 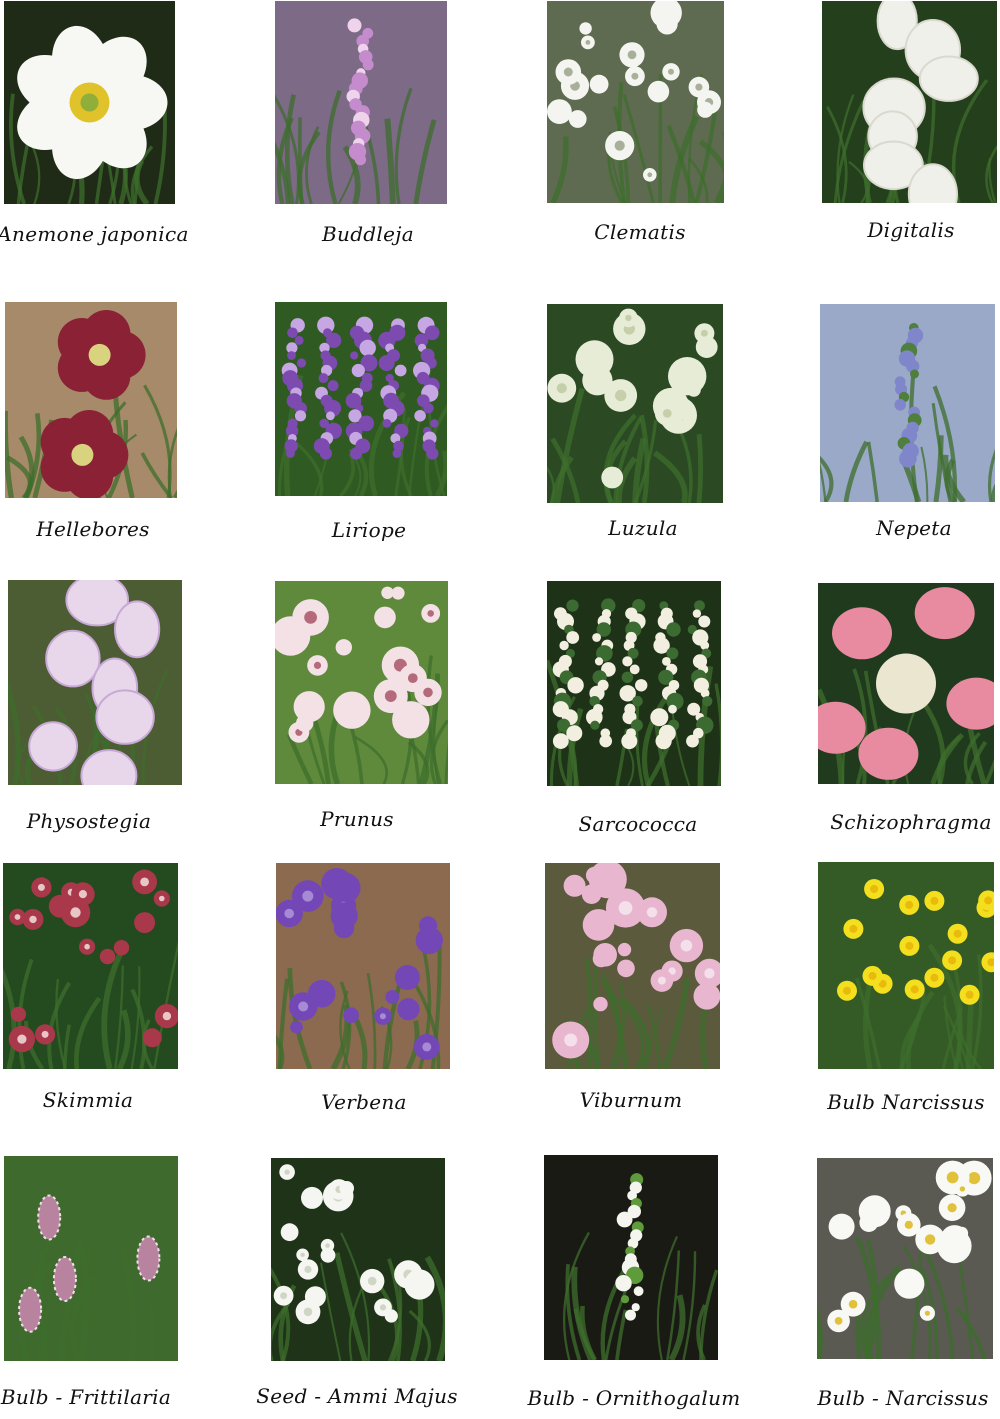 I want to click on plant-photo-sarcococca, so click(x=634, y=683).